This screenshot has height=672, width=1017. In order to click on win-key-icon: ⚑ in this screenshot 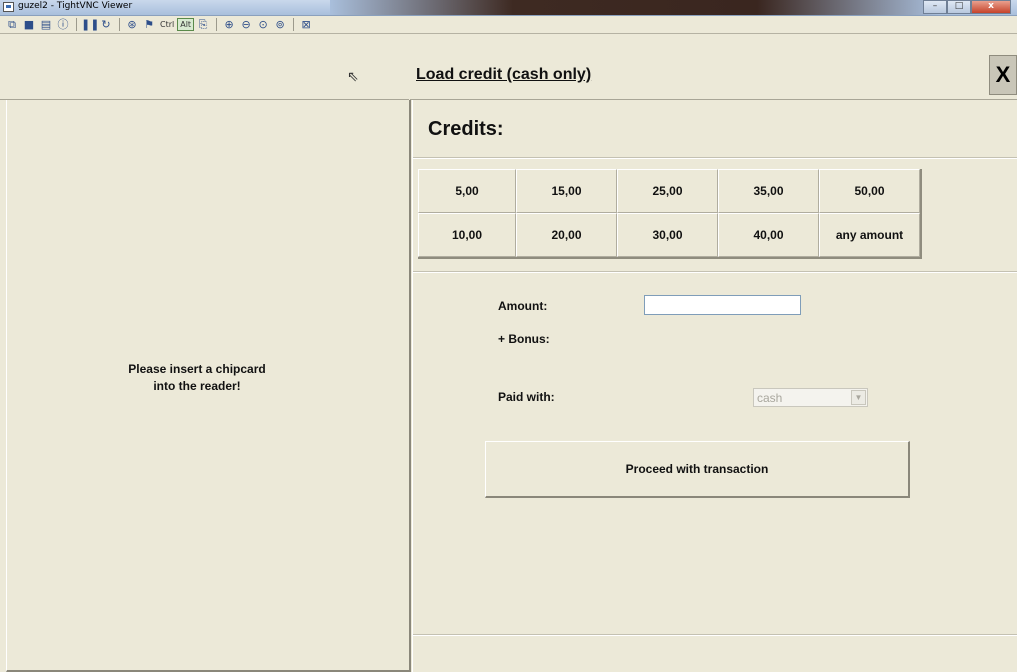, I will do `click(149, 25)`.